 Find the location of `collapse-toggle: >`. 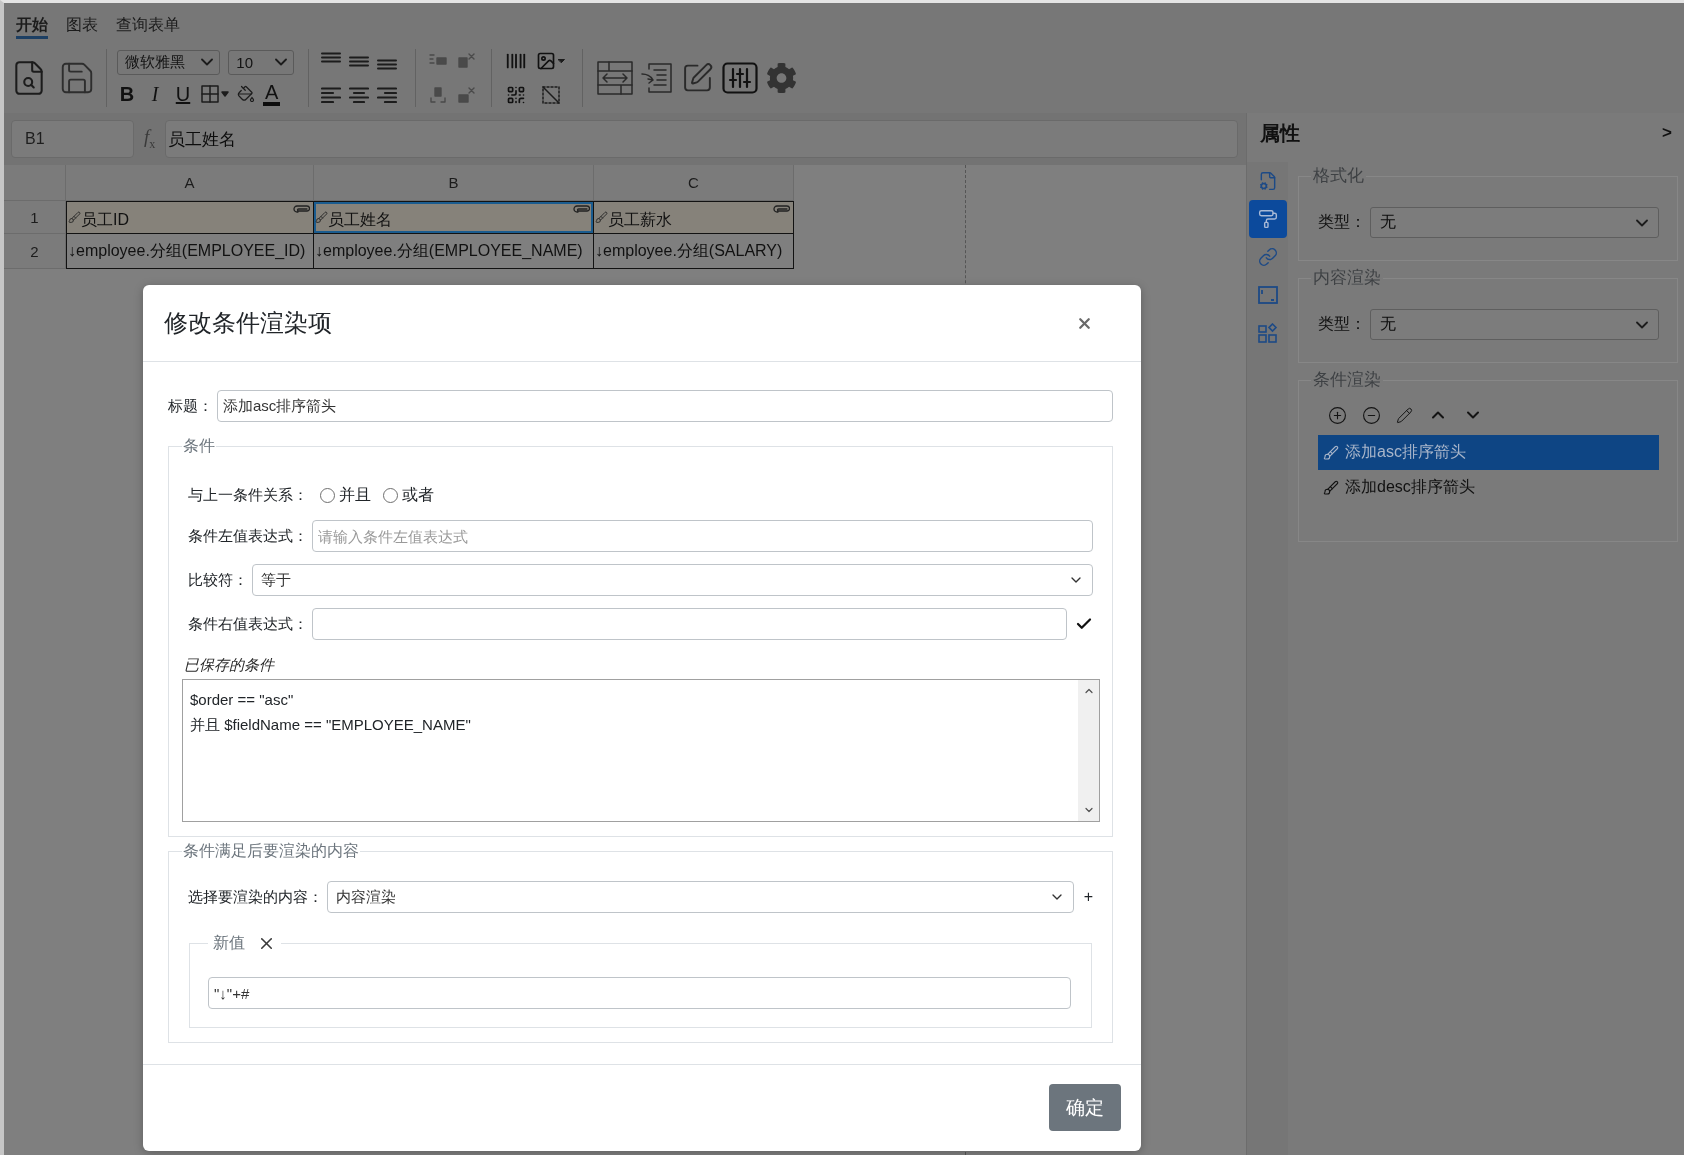

collapse-toggle: > is located at coordinates (1667, 133).